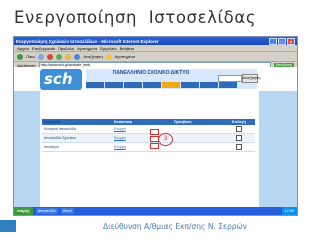 This screenshot has height=240, width=320. What do you see at coordinates (41, 56) in the screenshot?
I see `forward-arrow-icon` at bounding box center [41, 56].